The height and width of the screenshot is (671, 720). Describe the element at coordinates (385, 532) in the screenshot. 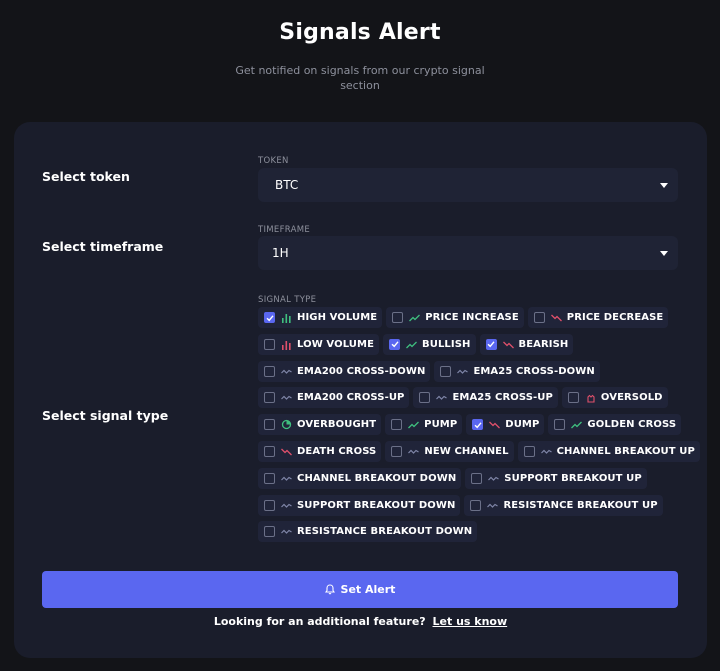

I see `signal-option-label: RESISTANCE BREAKOUT DOWN` at that location.